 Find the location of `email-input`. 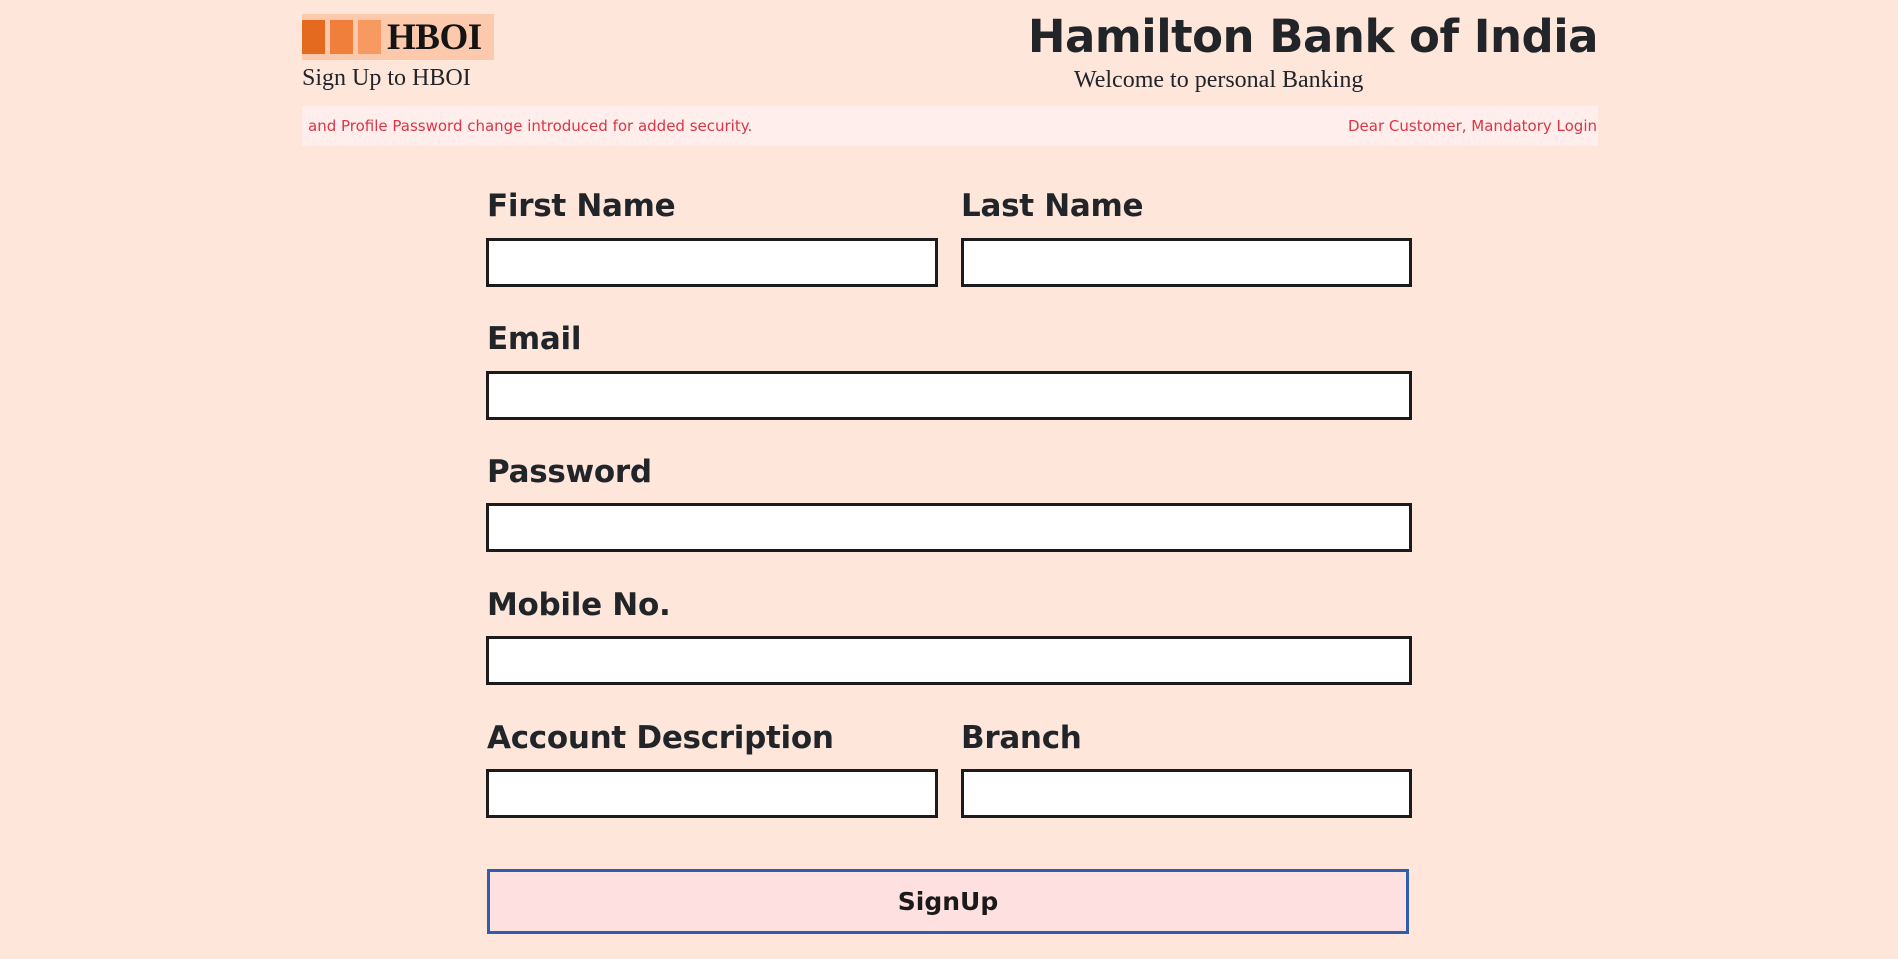

email-input is located at coordinates (949, 395).